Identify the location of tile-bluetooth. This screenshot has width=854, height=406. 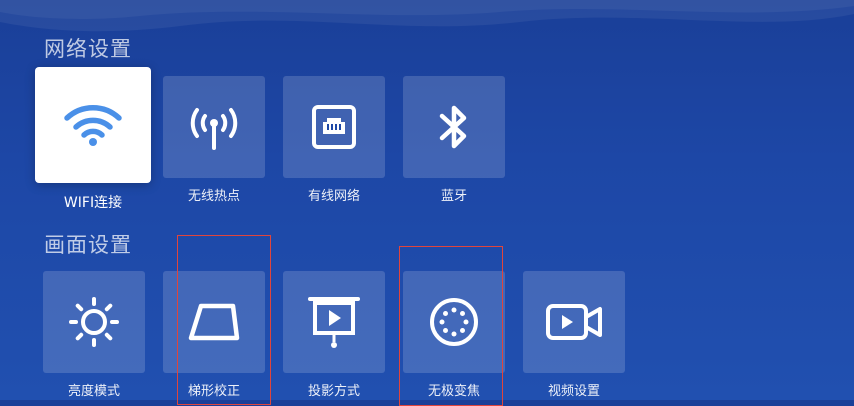
(454, 127).